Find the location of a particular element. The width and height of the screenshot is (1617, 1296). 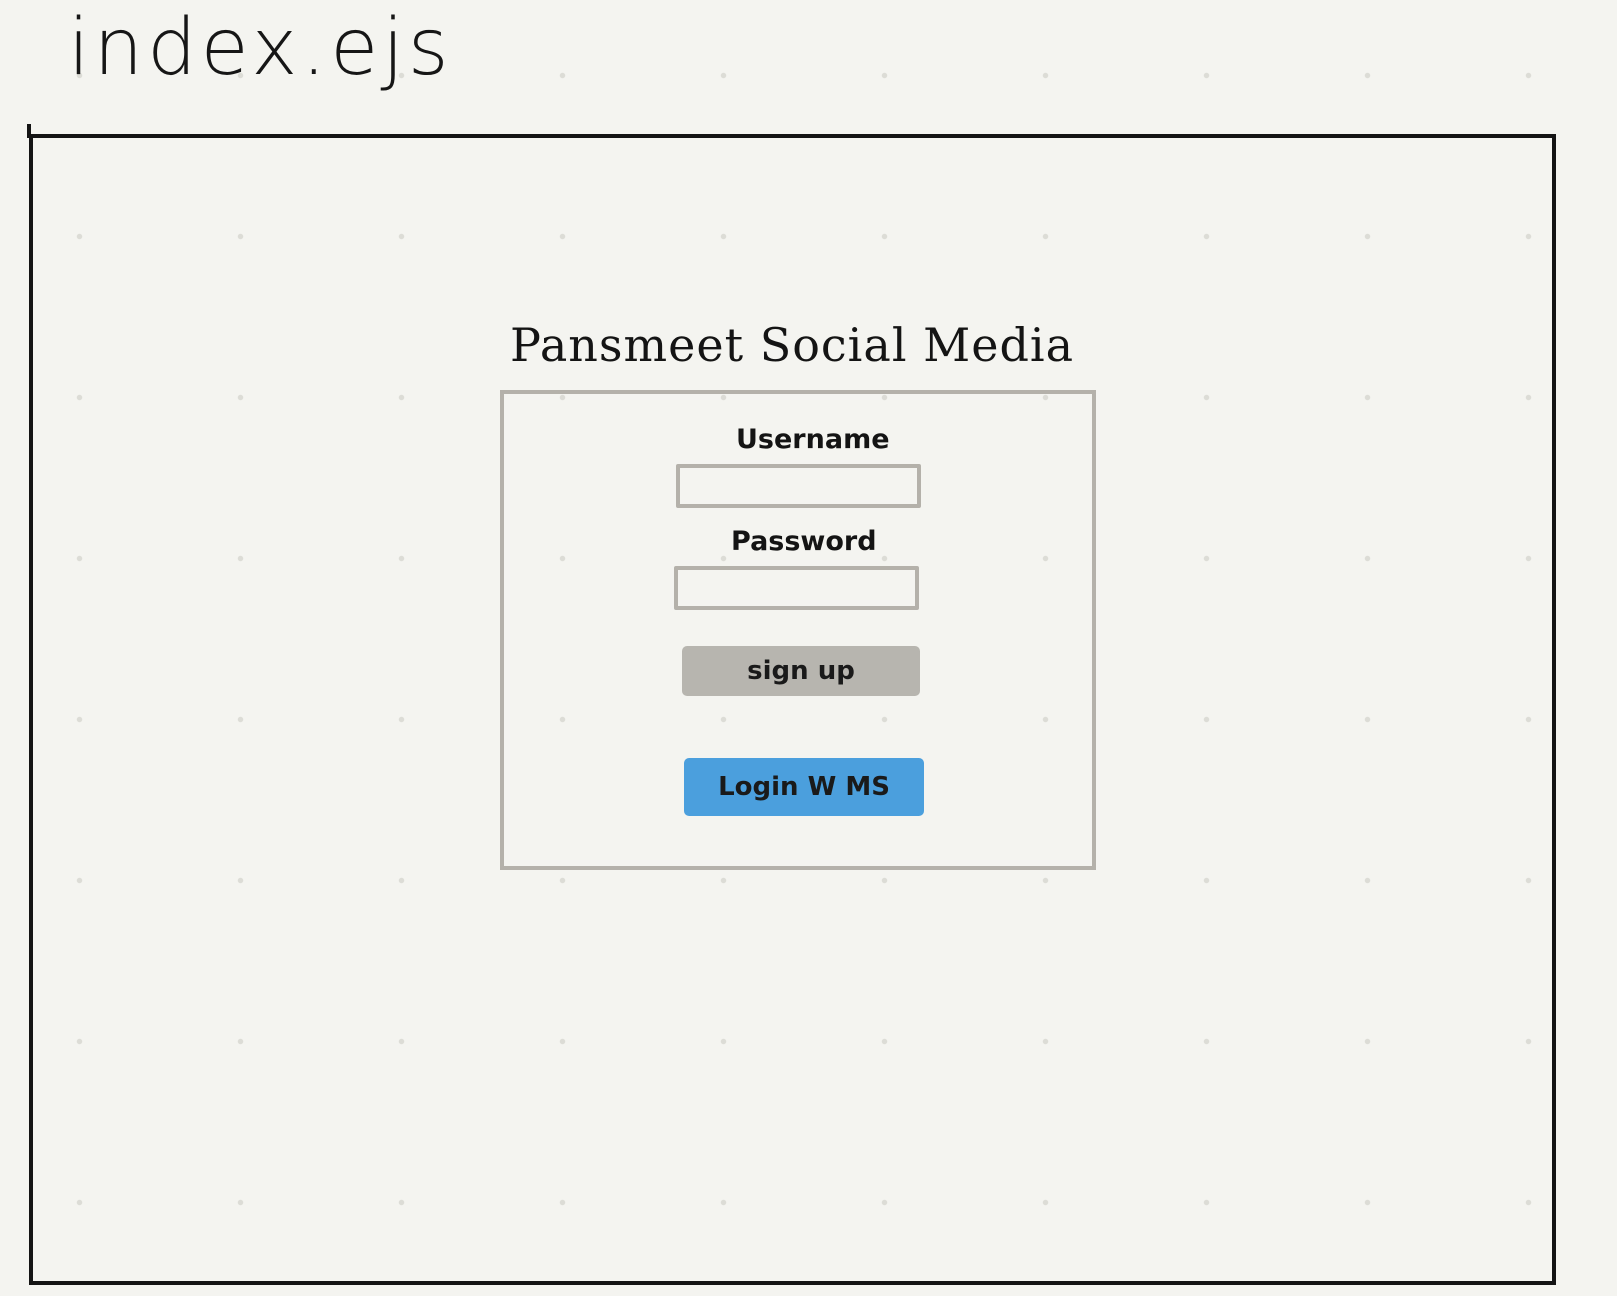

file-title: index.ejs is located at coordinates (260, 48).